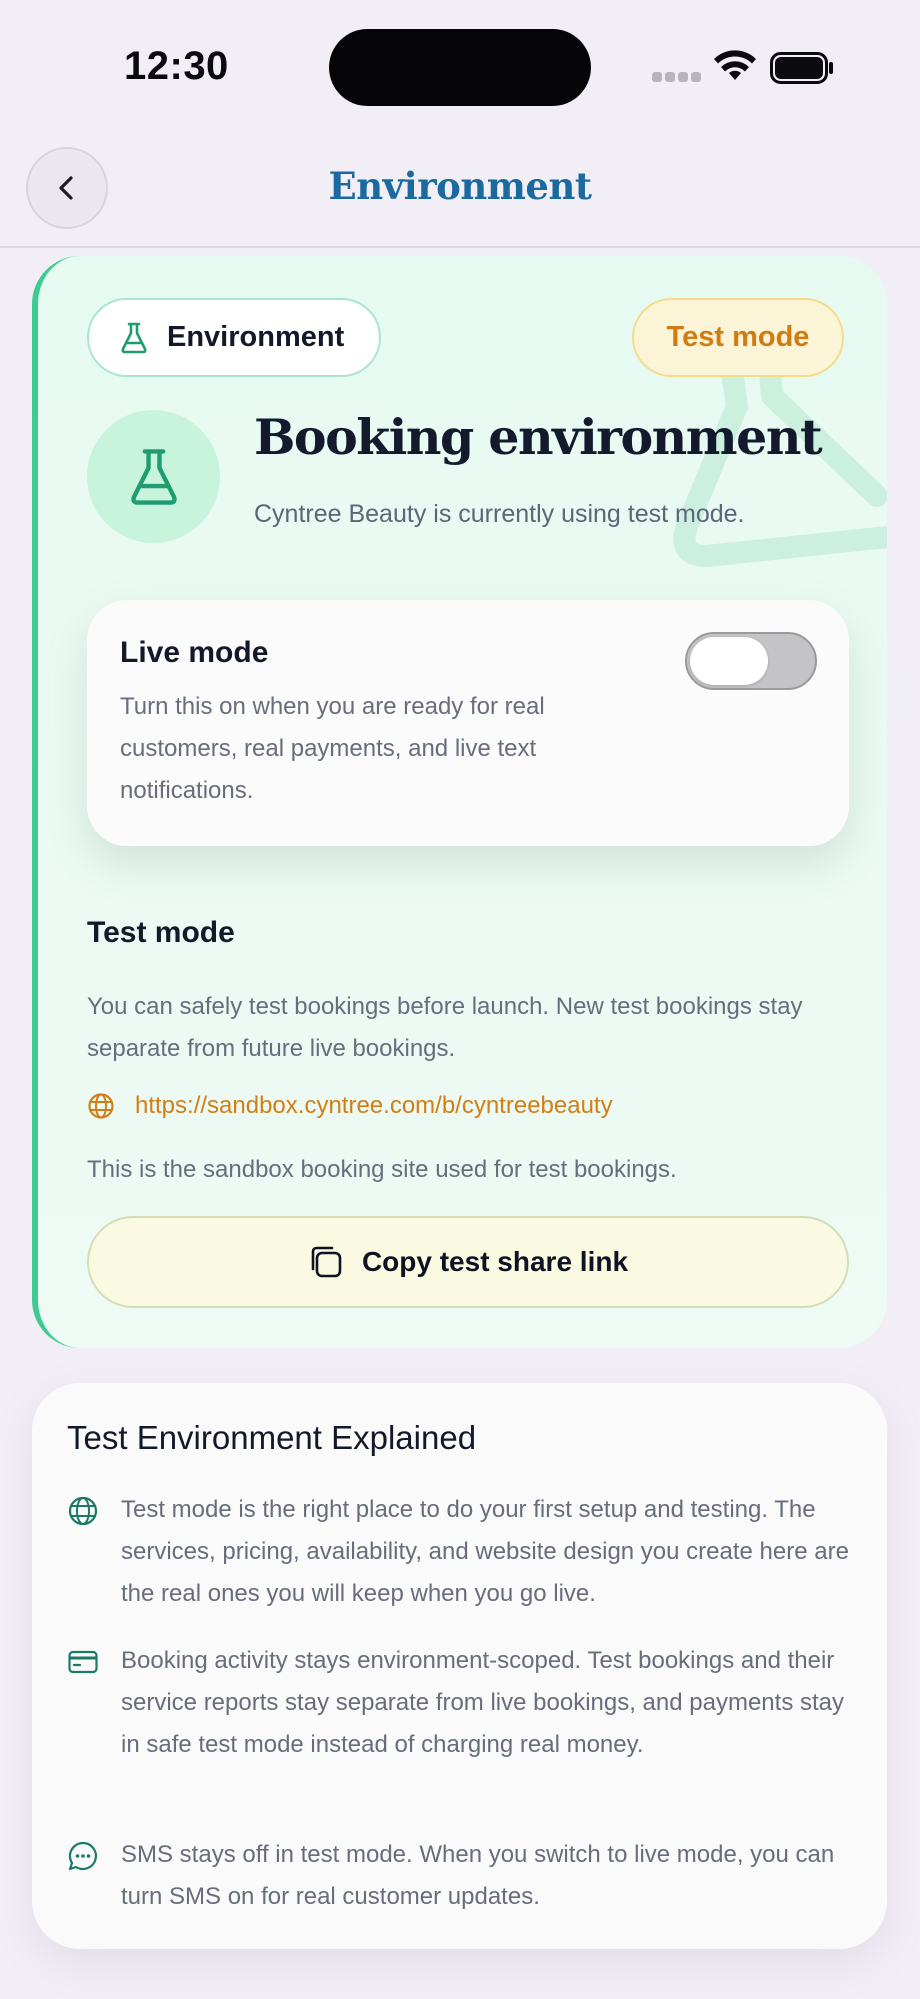 The width and height of the screenshot is (920, 1999). What do you see at coordinates (83, 1856) in the screenshot?
I see `chat-bubble-icon` at bounding box center [83, 1856].